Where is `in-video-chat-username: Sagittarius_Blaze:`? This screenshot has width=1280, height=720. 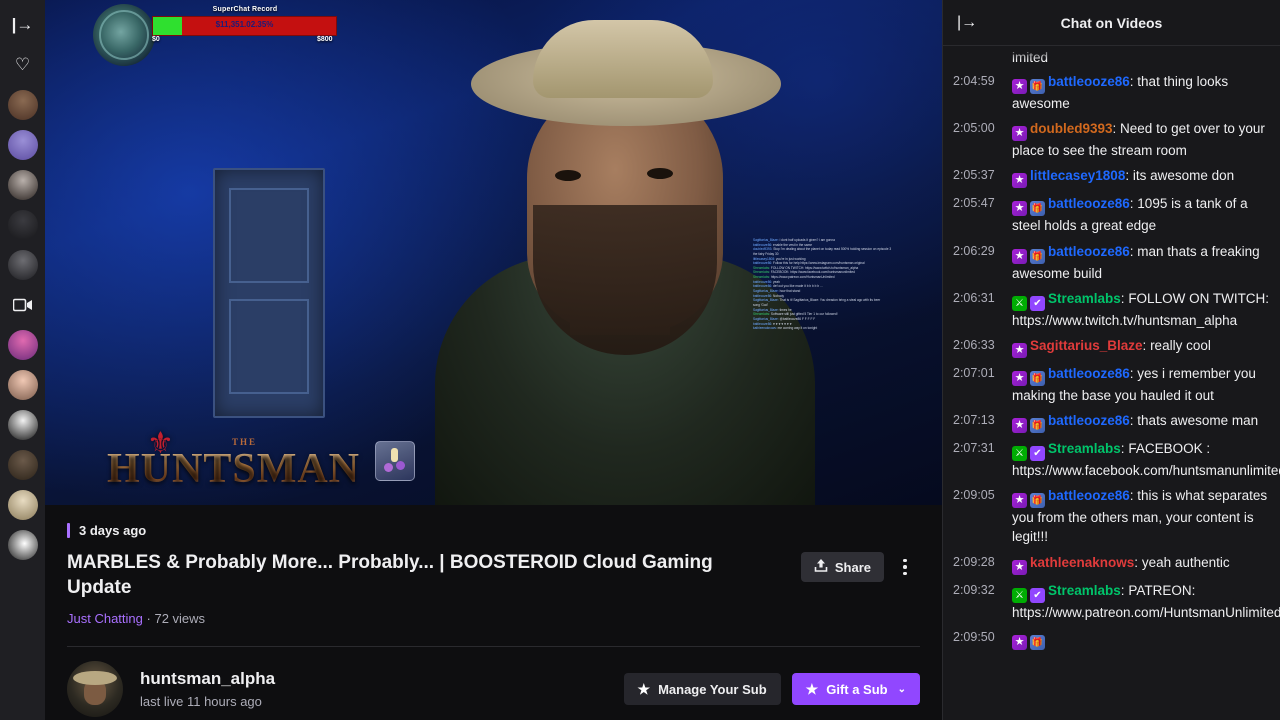
in-video-chat-username: Sagittarius_Blaze: is located at coordinates (766, 240).